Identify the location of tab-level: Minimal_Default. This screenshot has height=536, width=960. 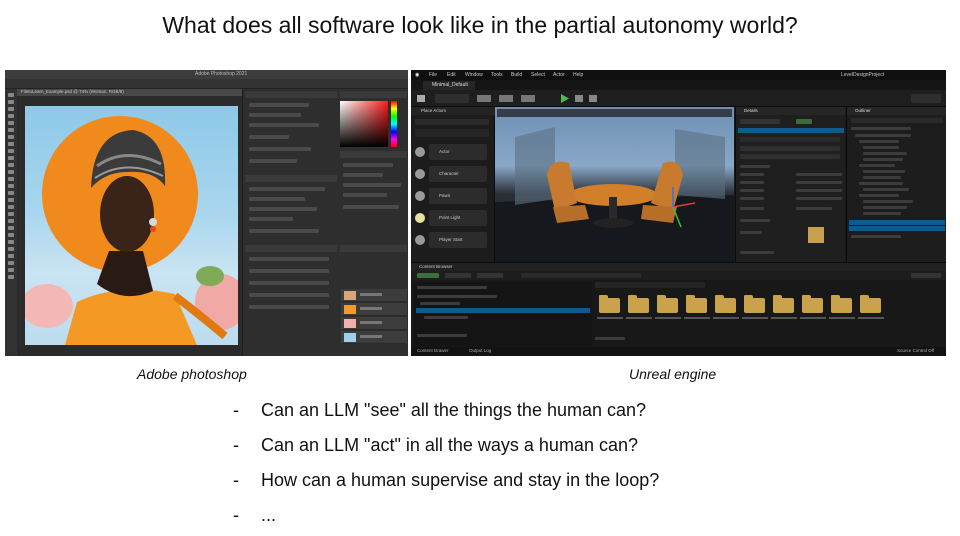
(449, 85).